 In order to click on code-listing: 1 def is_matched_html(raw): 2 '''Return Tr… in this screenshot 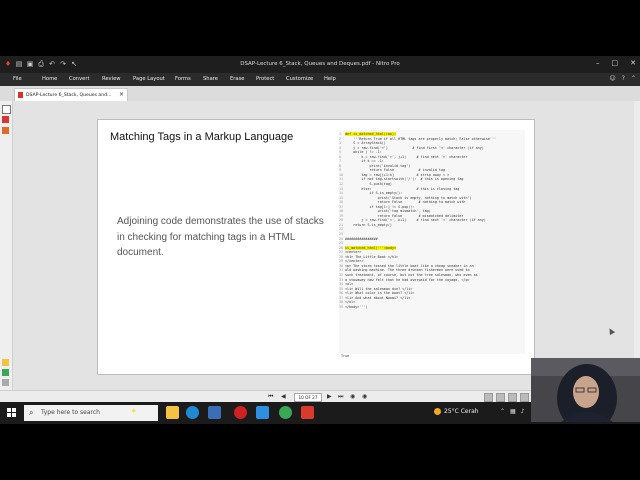, I will do `click(432, 242)`.